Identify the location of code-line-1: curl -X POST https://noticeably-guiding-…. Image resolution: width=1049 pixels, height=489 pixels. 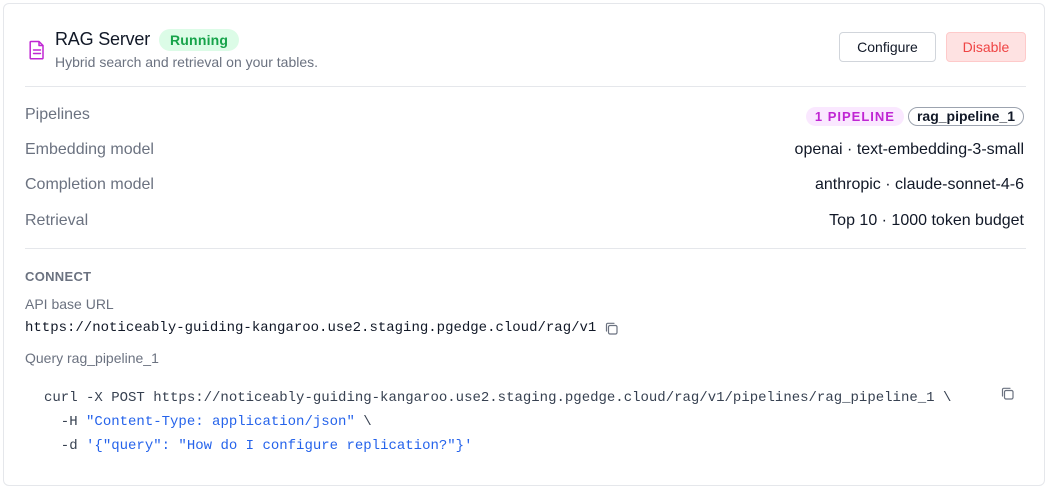
(498, 398).